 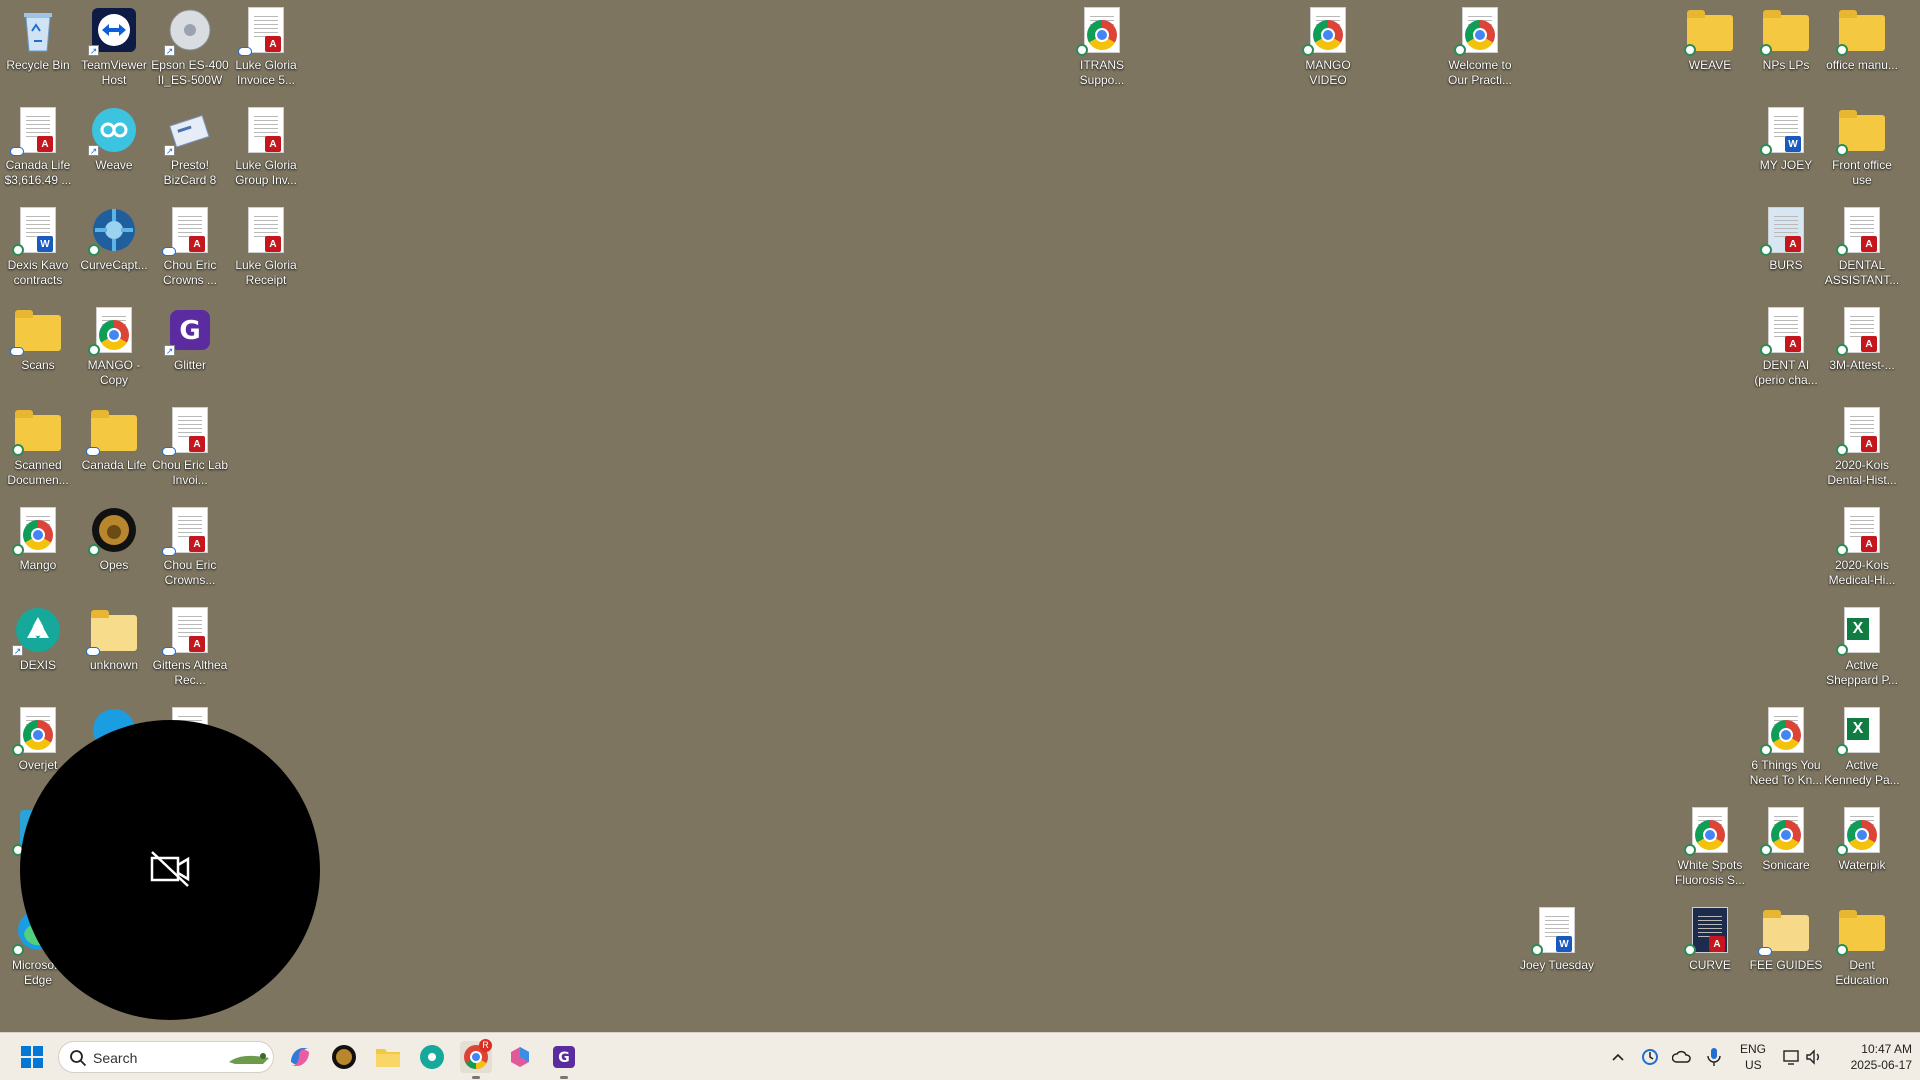 I want to click on camera-off-overlay, so click(x=170, y=870).